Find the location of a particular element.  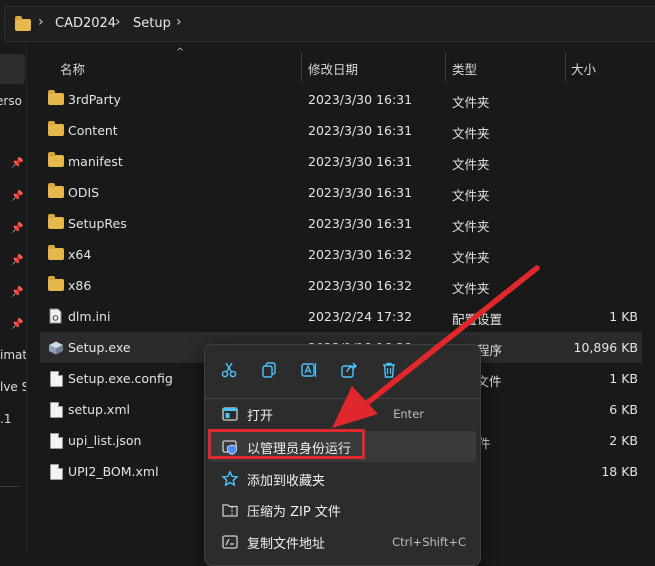

annotation-arrow is located at coordinates (436, 346).